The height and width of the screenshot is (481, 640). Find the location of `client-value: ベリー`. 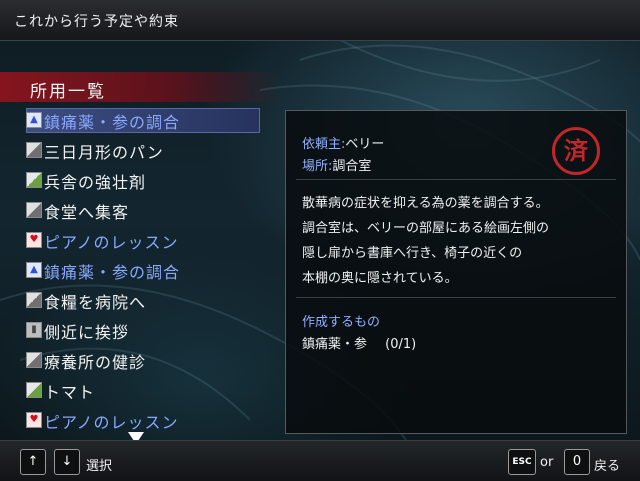

client-value: ベリー is located at coordinates (365, 144).